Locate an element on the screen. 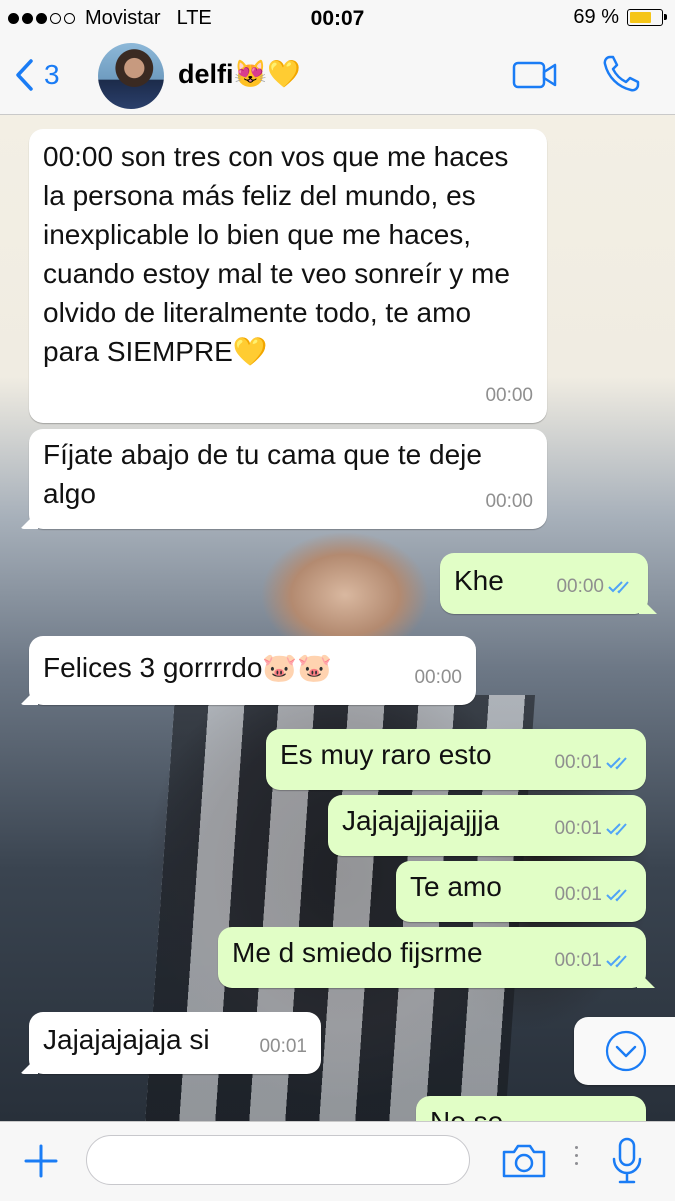 Image resolution: width=675 pixels, height=1201 pixels. divider-dots is located at coordinates (576, 1155).